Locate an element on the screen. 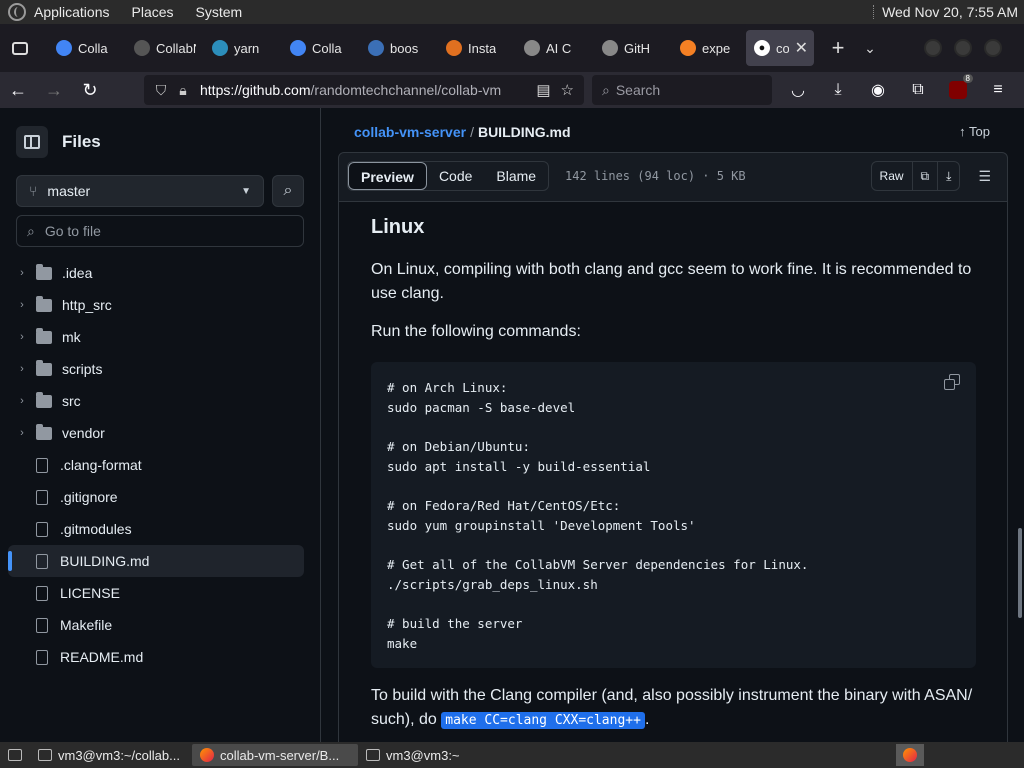 The image size is (1024, 768). tree-file: Makefile is located at coordinates (156, 625).